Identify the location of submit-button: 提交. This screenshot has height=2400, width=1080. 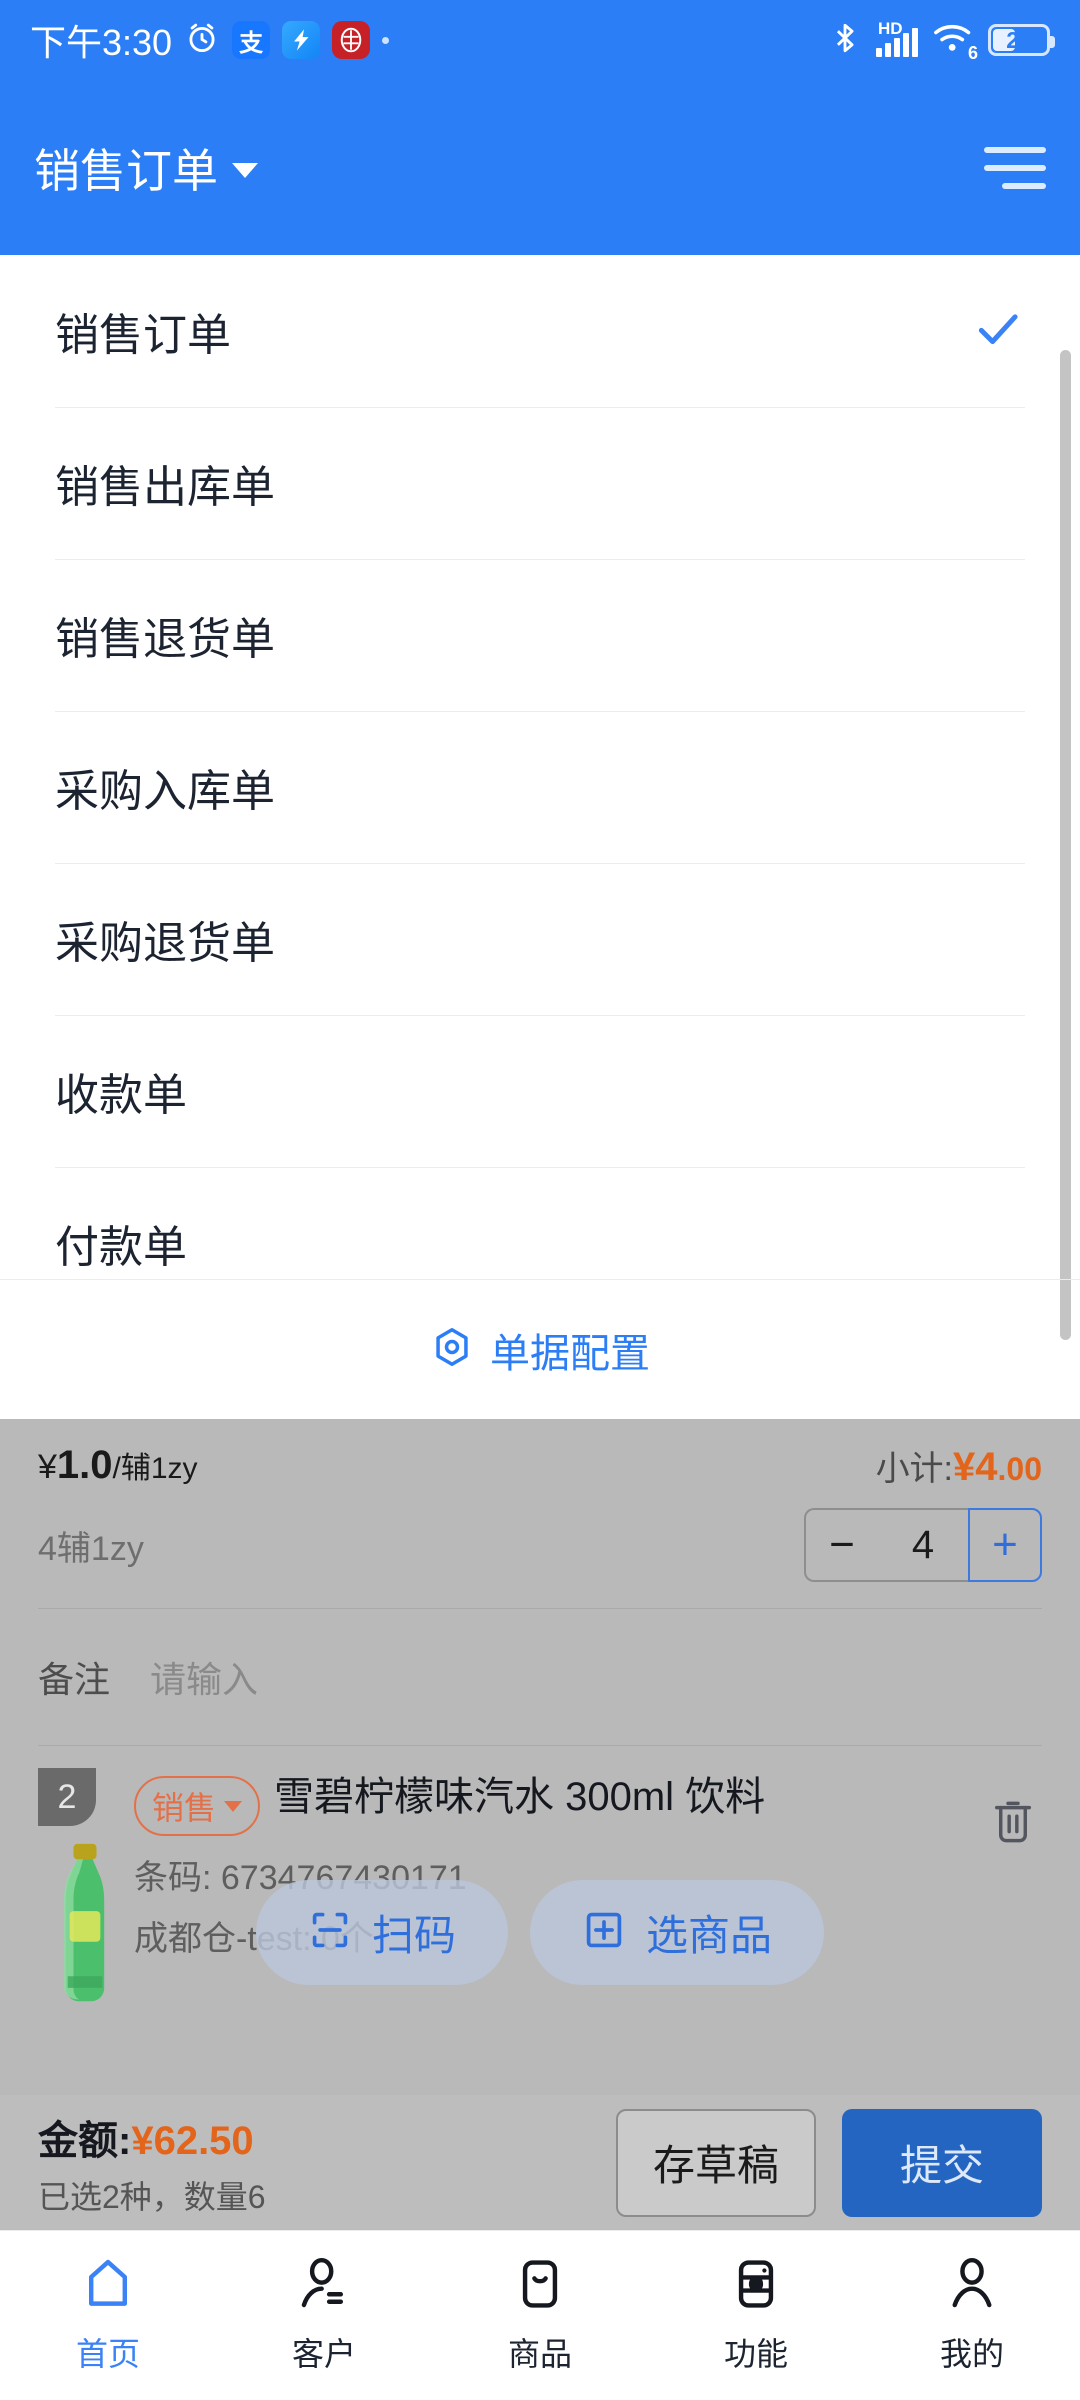
(942, 2162).